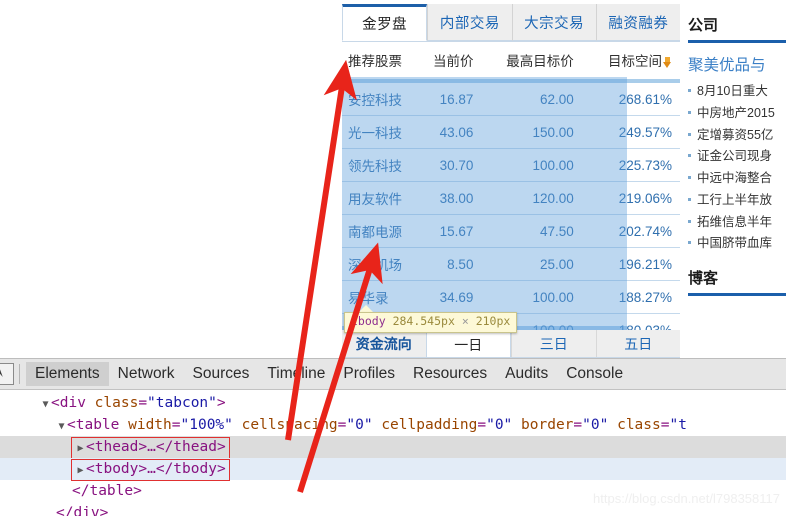 The width and height of the screenshot is (786, 516). Describe the element at coordinates (737, 114) in the screenshot. I see `sidebar-news-item: 中房地产2015` at that location.